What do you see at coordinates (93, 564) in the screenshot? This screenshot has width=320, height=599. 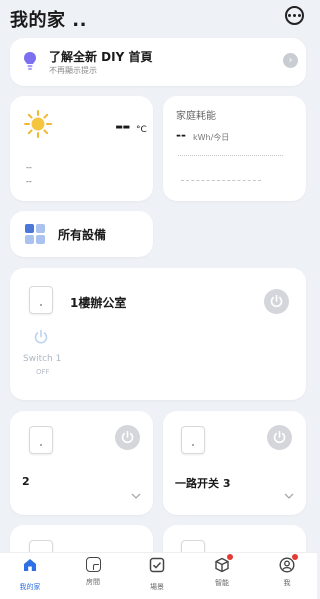 I see `room-icon` at bounding box center [93, 564].